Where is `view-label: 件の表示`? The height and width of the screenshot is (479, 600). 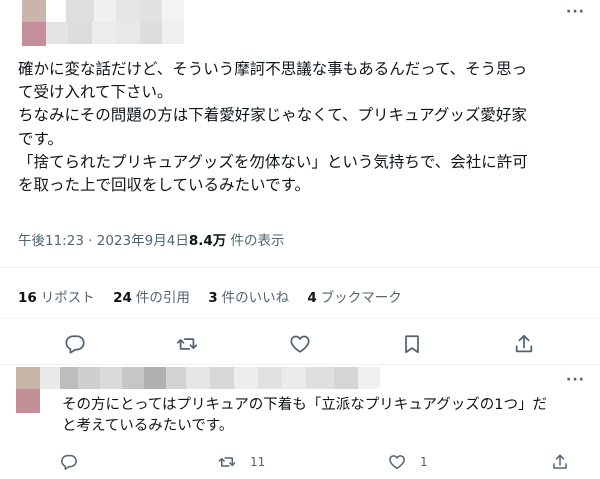 view-label: 件の表示 is located at coordinates (255, 241).